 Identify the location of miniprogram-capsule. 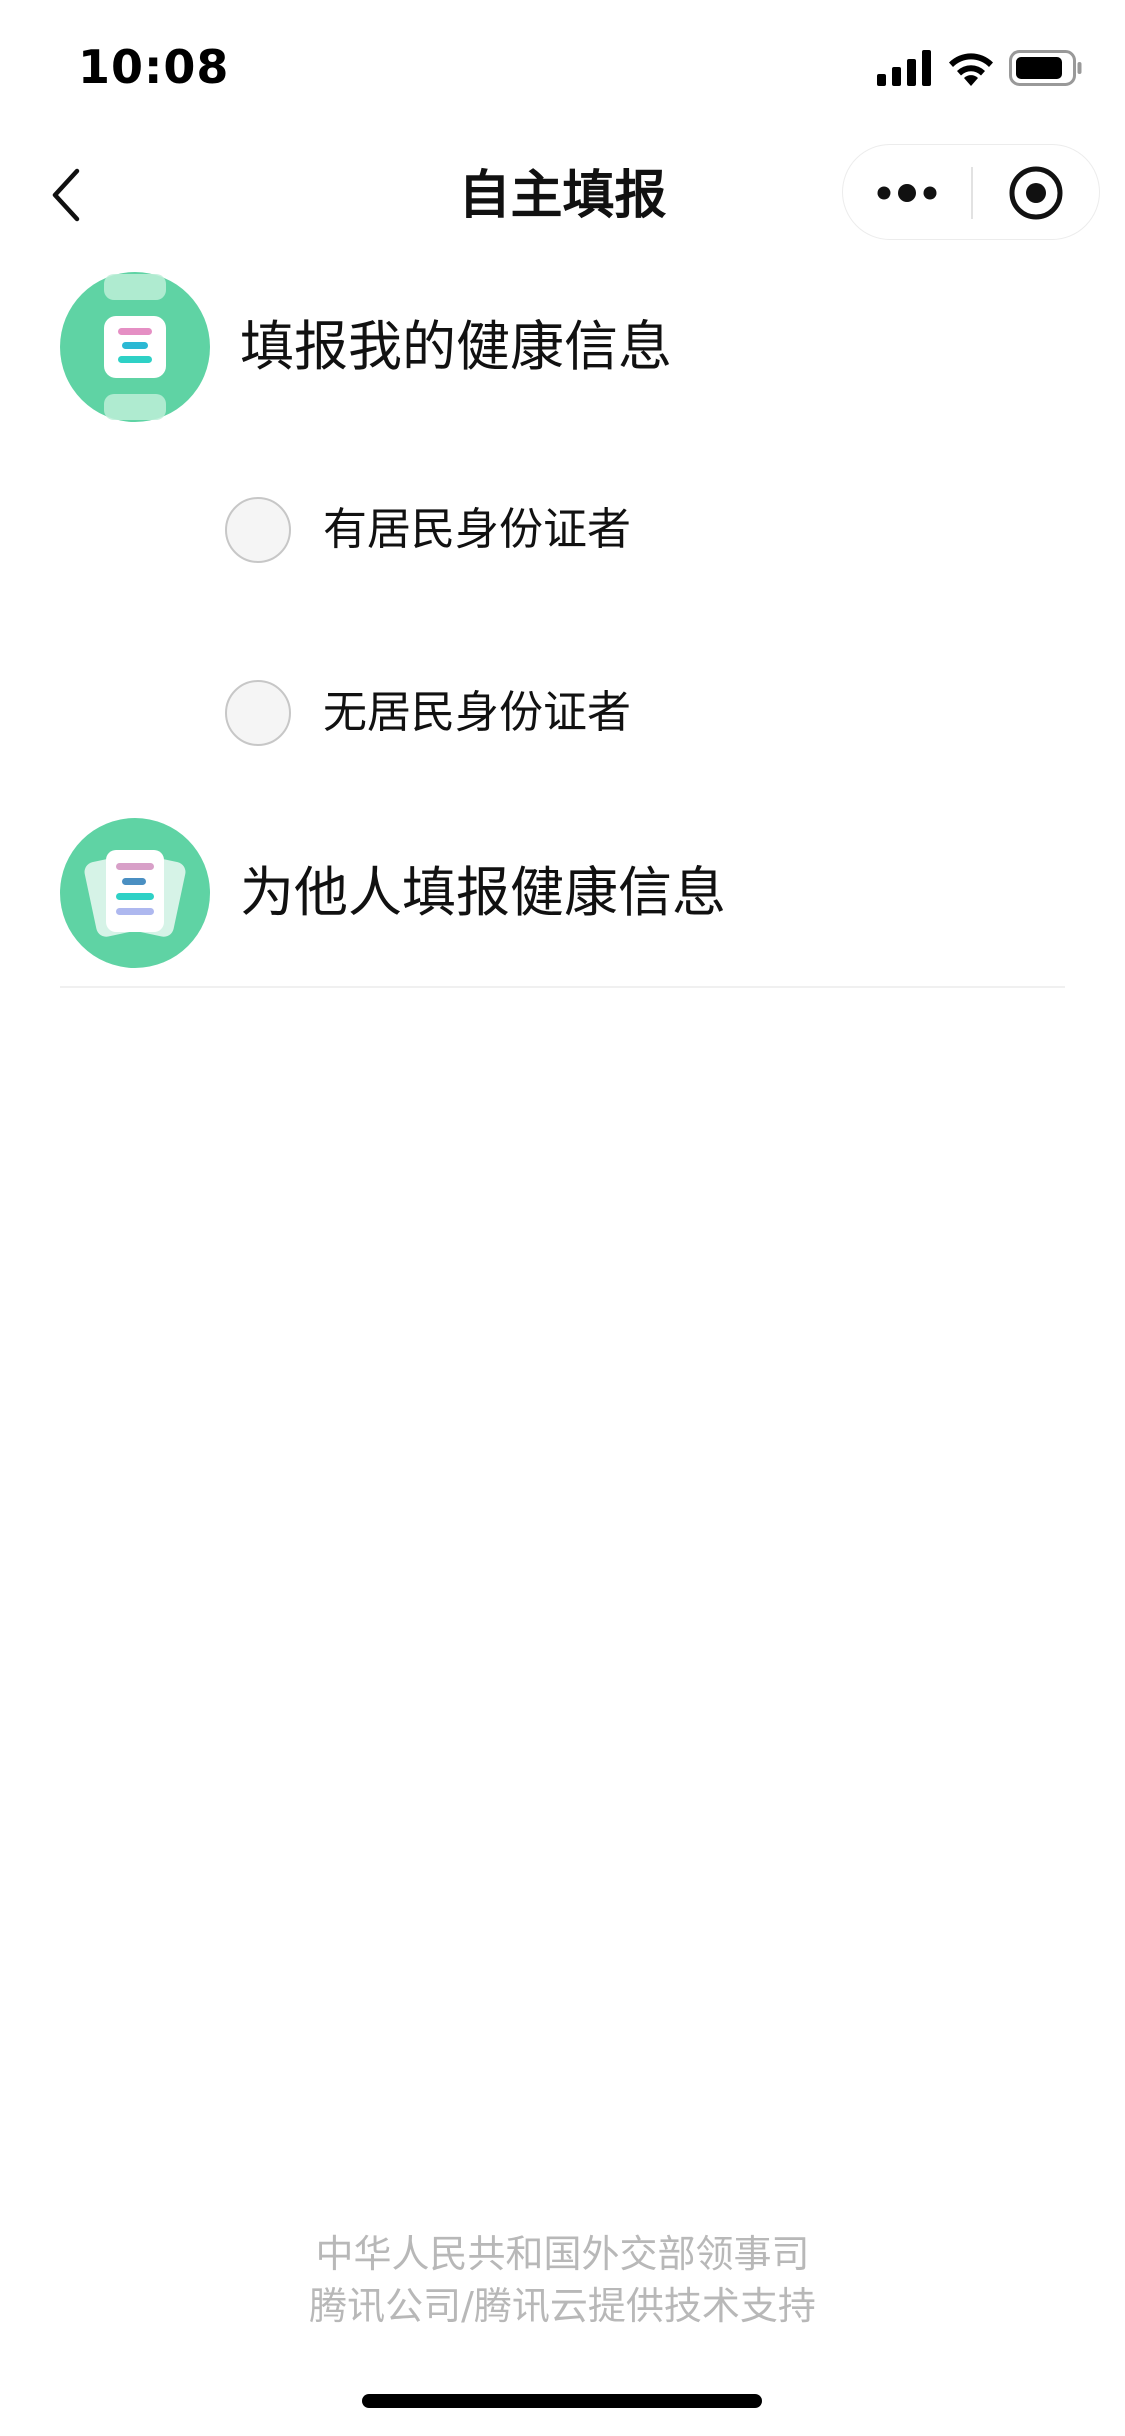
(971, 192).